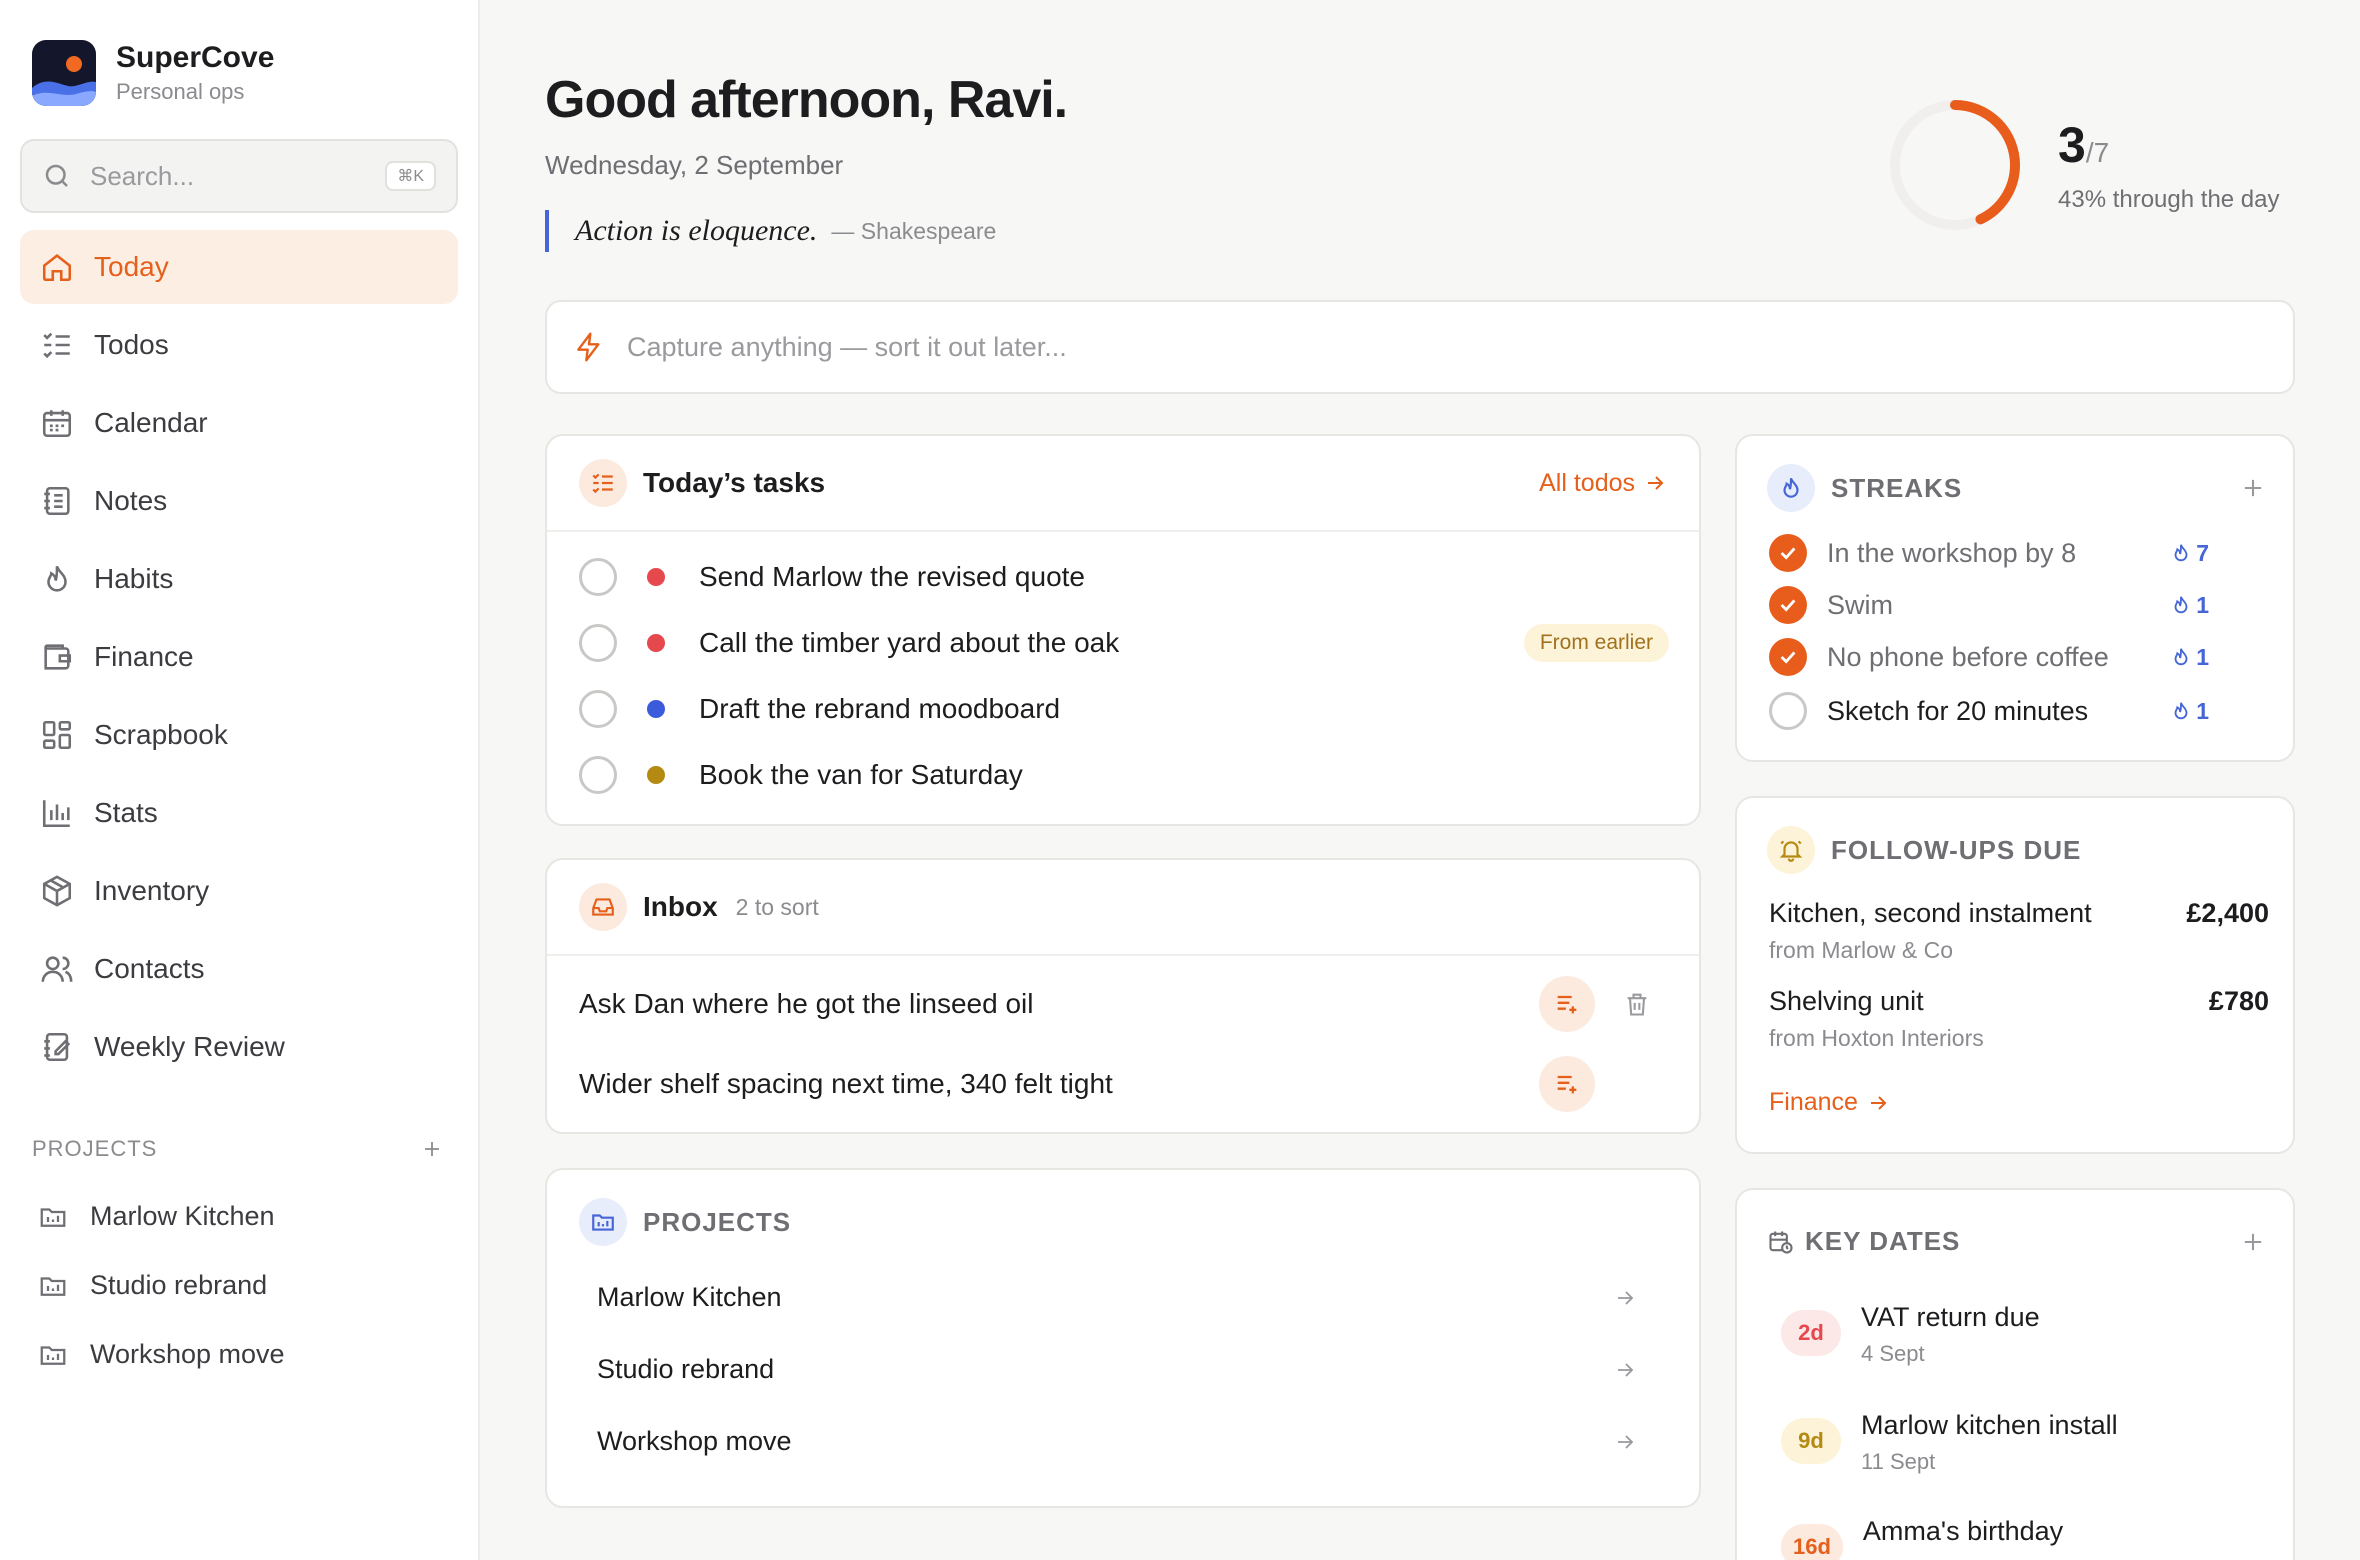 This screenshot has height=1560, width=2360. I want to click on quote-block: Action is eloquence. — Shakespeare, so click(770, 231).